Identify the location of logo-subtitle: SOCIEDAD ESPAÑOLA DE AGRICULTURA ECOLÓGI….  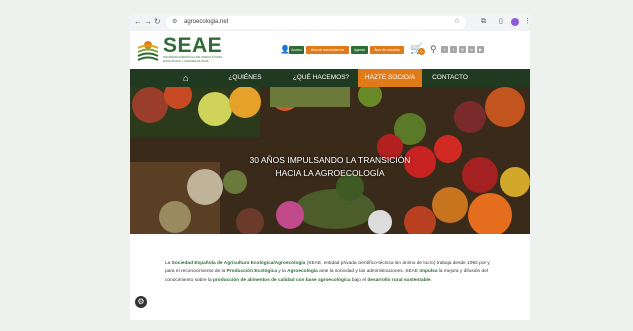
(193, 59).